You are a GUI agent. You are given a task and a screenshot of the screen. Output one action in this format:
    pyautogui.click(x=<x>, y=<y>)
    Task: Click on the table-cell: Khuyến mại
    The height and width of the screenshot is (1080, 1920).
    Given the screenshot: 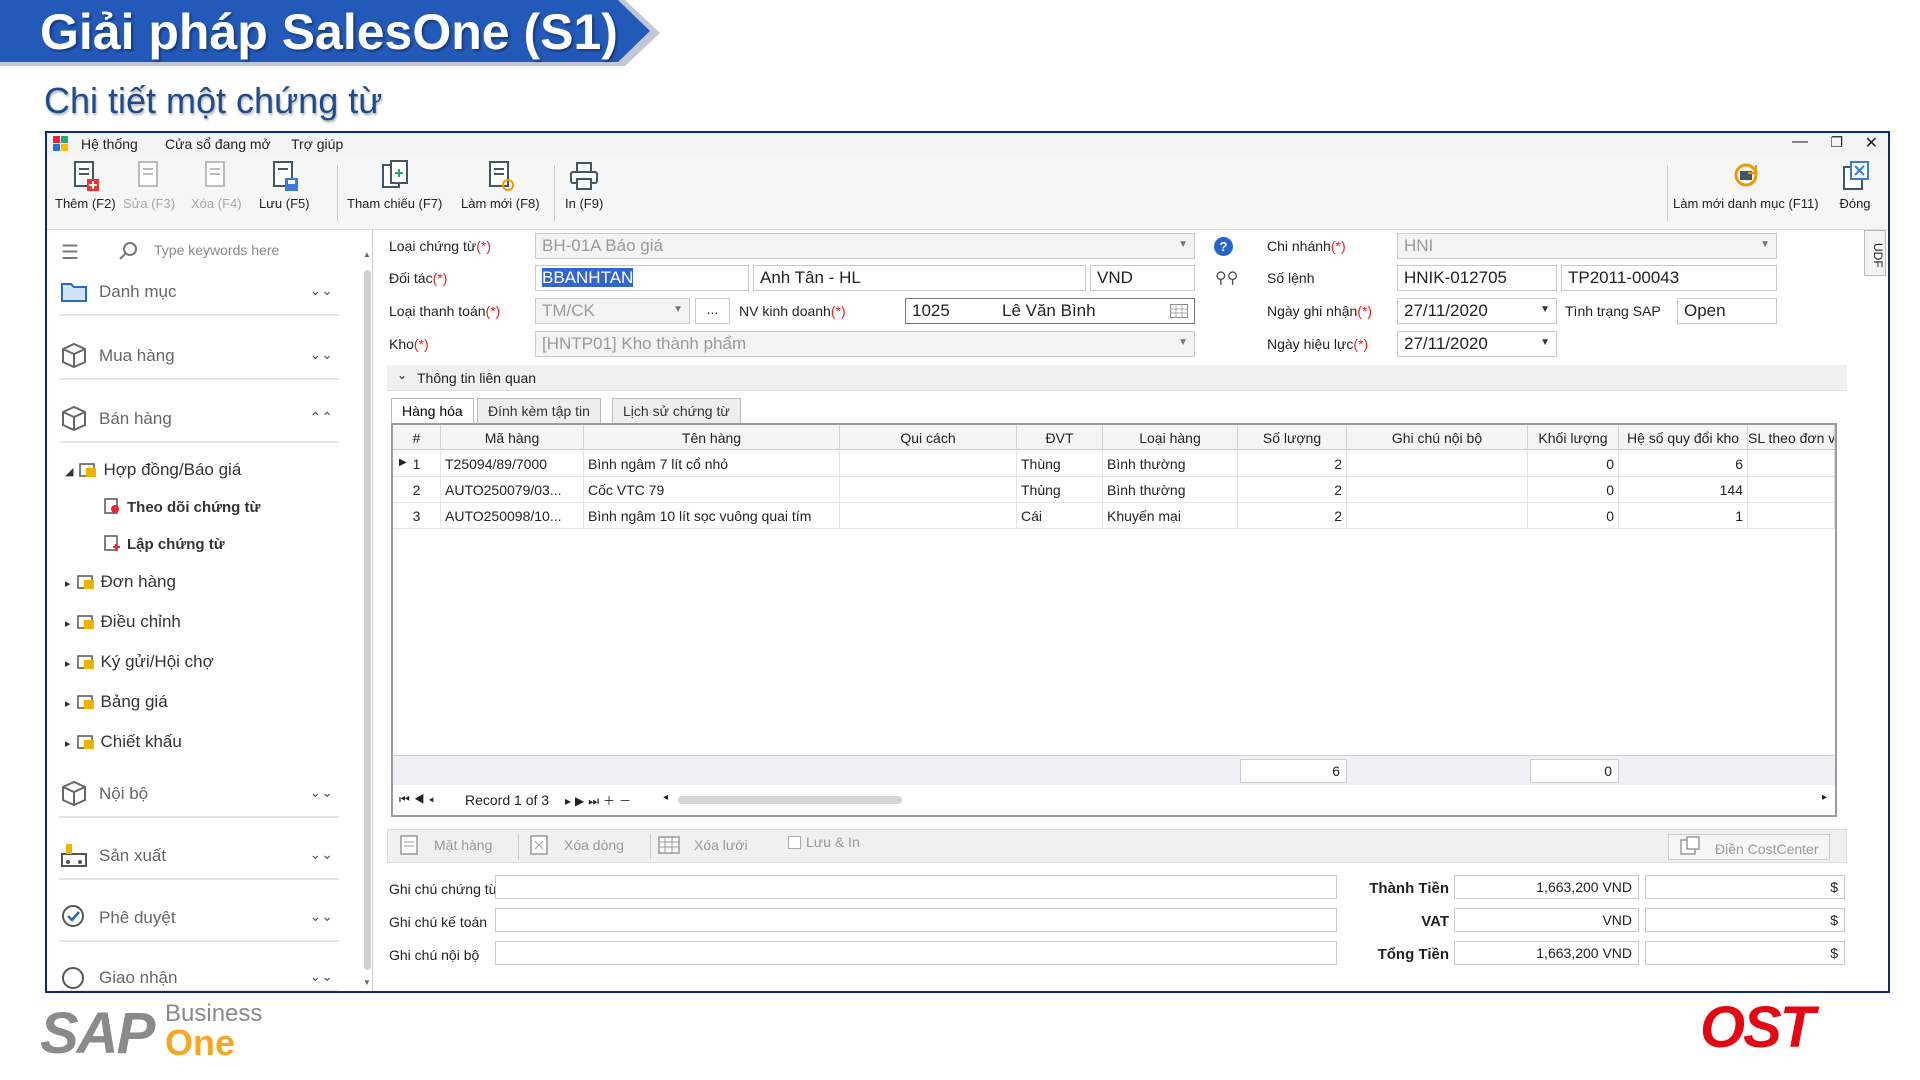 What is the action you would take?
    pyautogui.click(x=1170, y=516)
    